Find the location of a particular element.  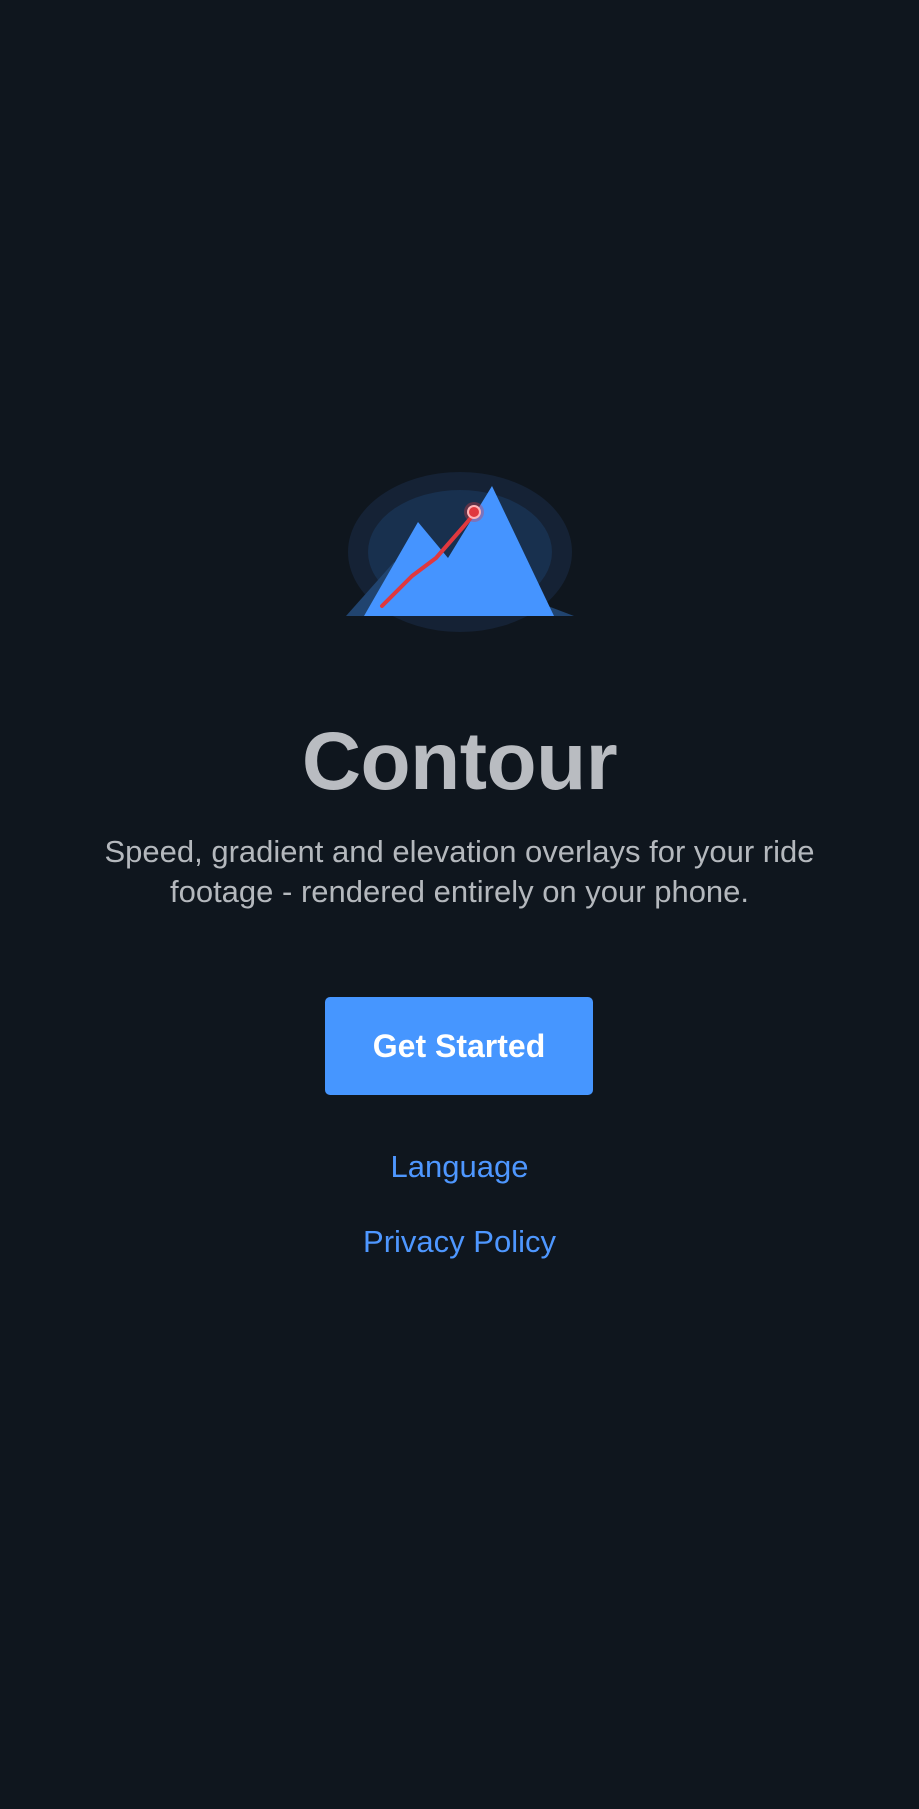

privacy-policy-link: Privacy Policy is located at coordinates (459, 1242).